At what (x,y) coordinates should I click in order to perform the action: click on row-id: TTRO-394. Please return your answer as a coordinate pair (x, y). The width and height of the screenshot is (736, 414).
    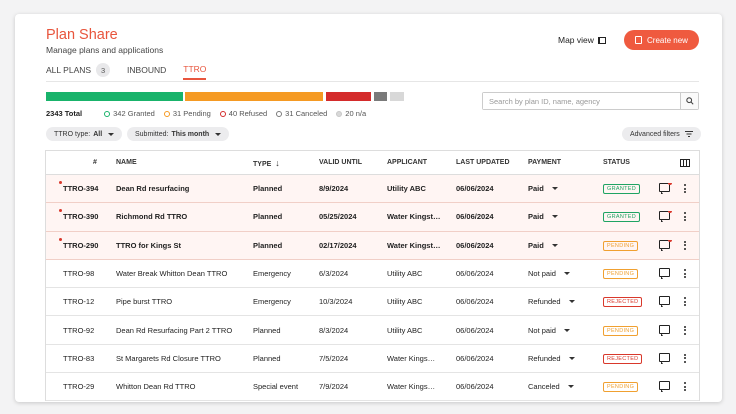
    Looking at the image, I should click on (88, 188).